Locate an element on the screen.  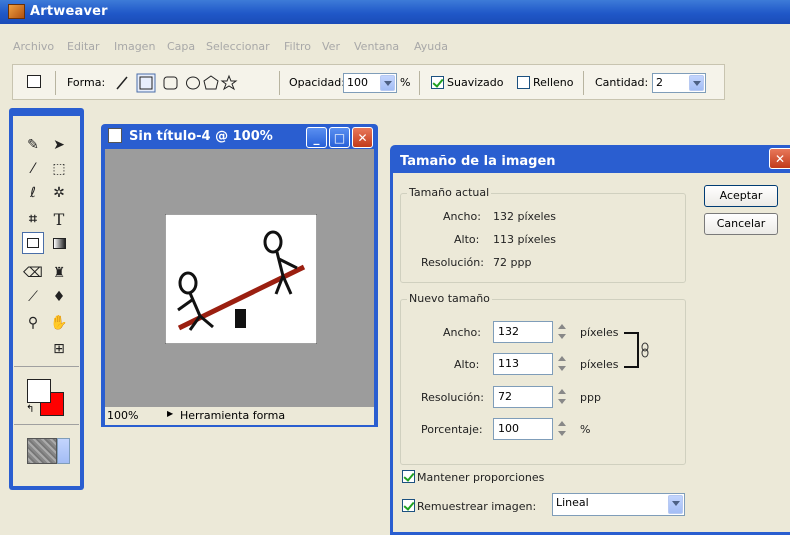
amount-label: Cantidad: is located at coordinates (622, 82).